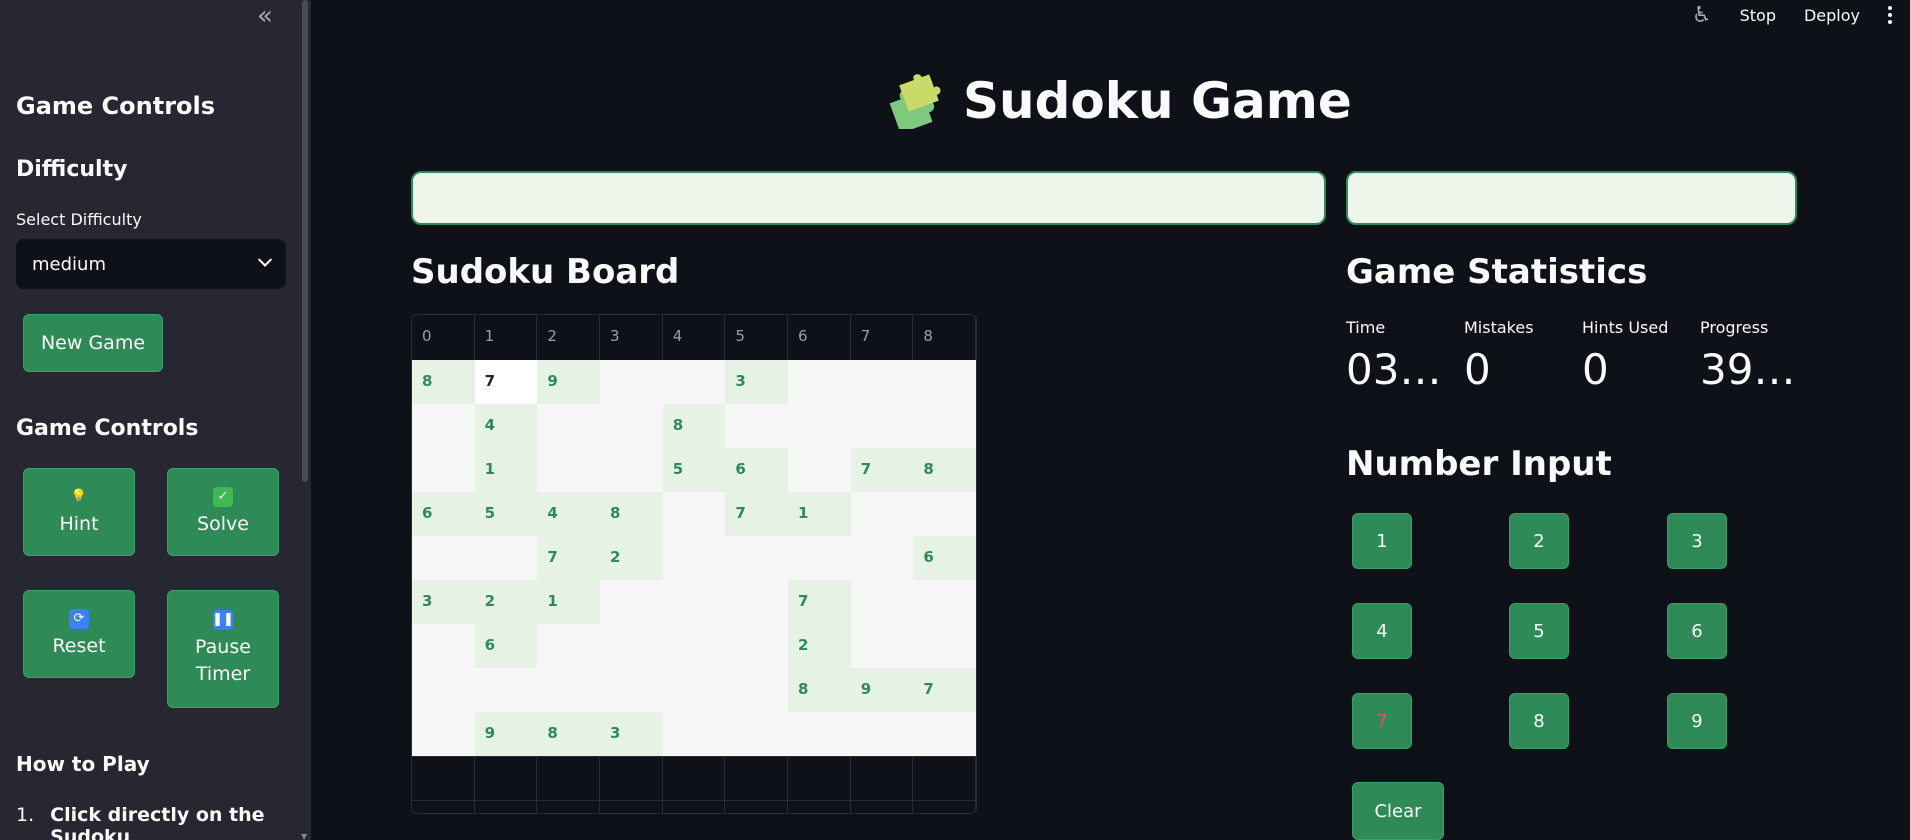  I want to click on number-button-8: 8, so click(1539, 721).